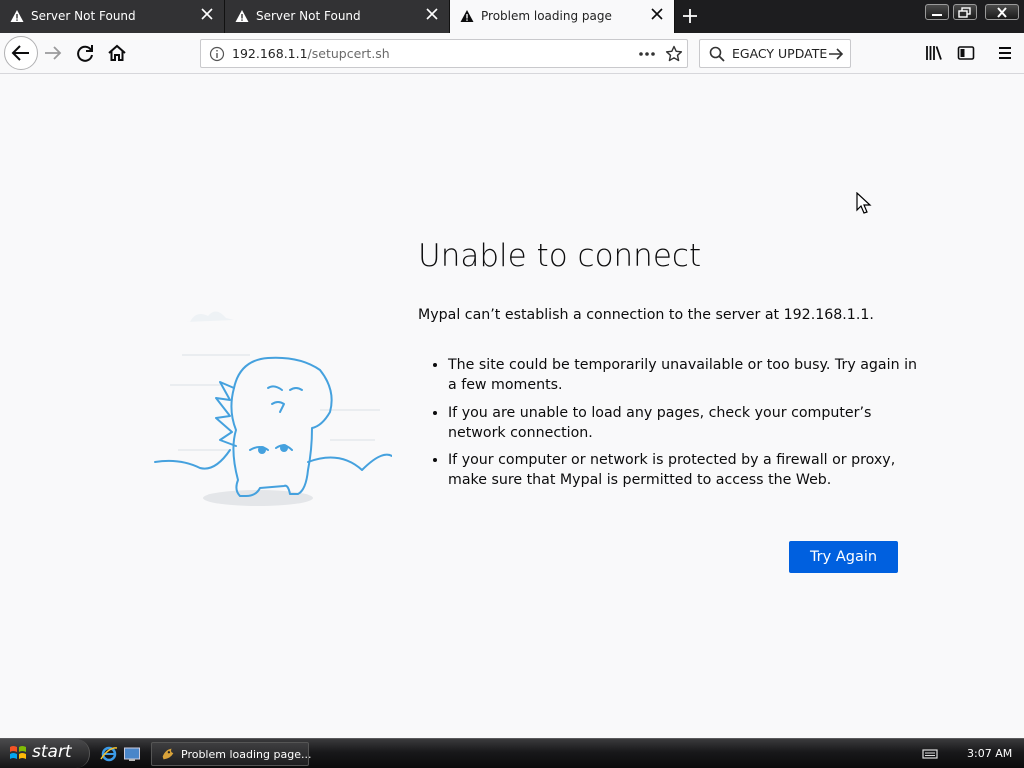 Image resolution: width=1024 pixels, height=768 pixels. I want to click on tab-problem-loading-page: Problem loading page, so click(562, 16).